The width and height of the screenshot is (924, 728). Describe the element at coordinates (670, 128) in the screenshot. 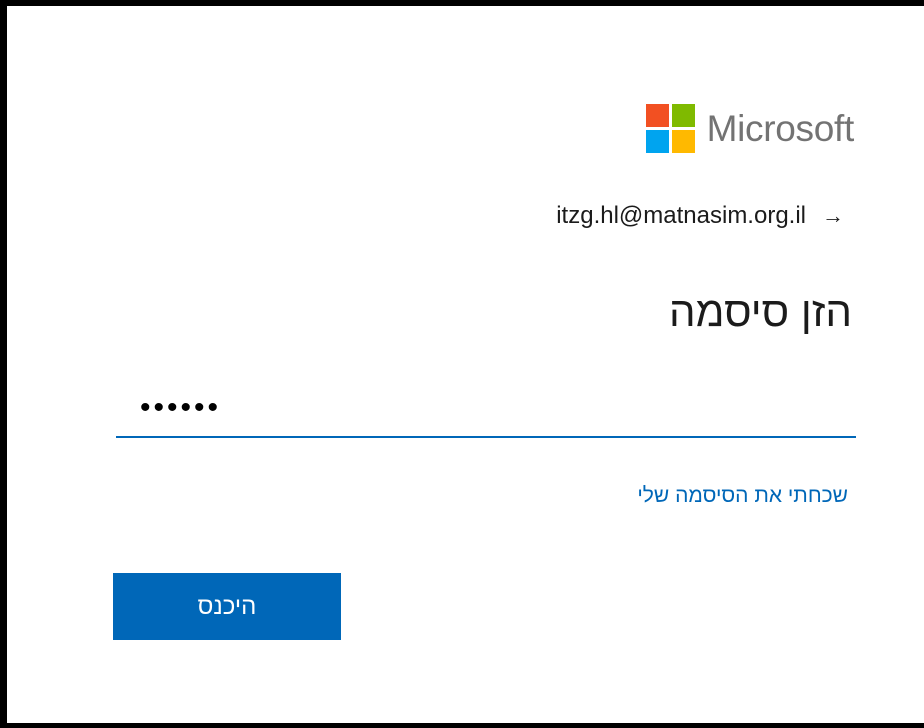

I see `microsoft-logo-icon` at that location.